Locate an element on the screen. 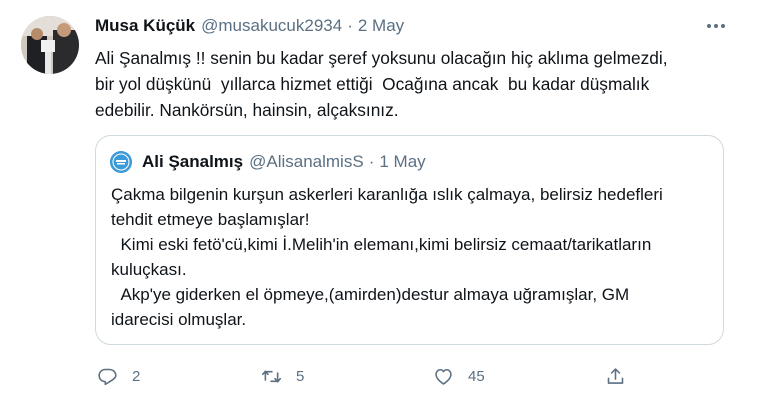  retweet-icon is located at coordinates (271, 376).